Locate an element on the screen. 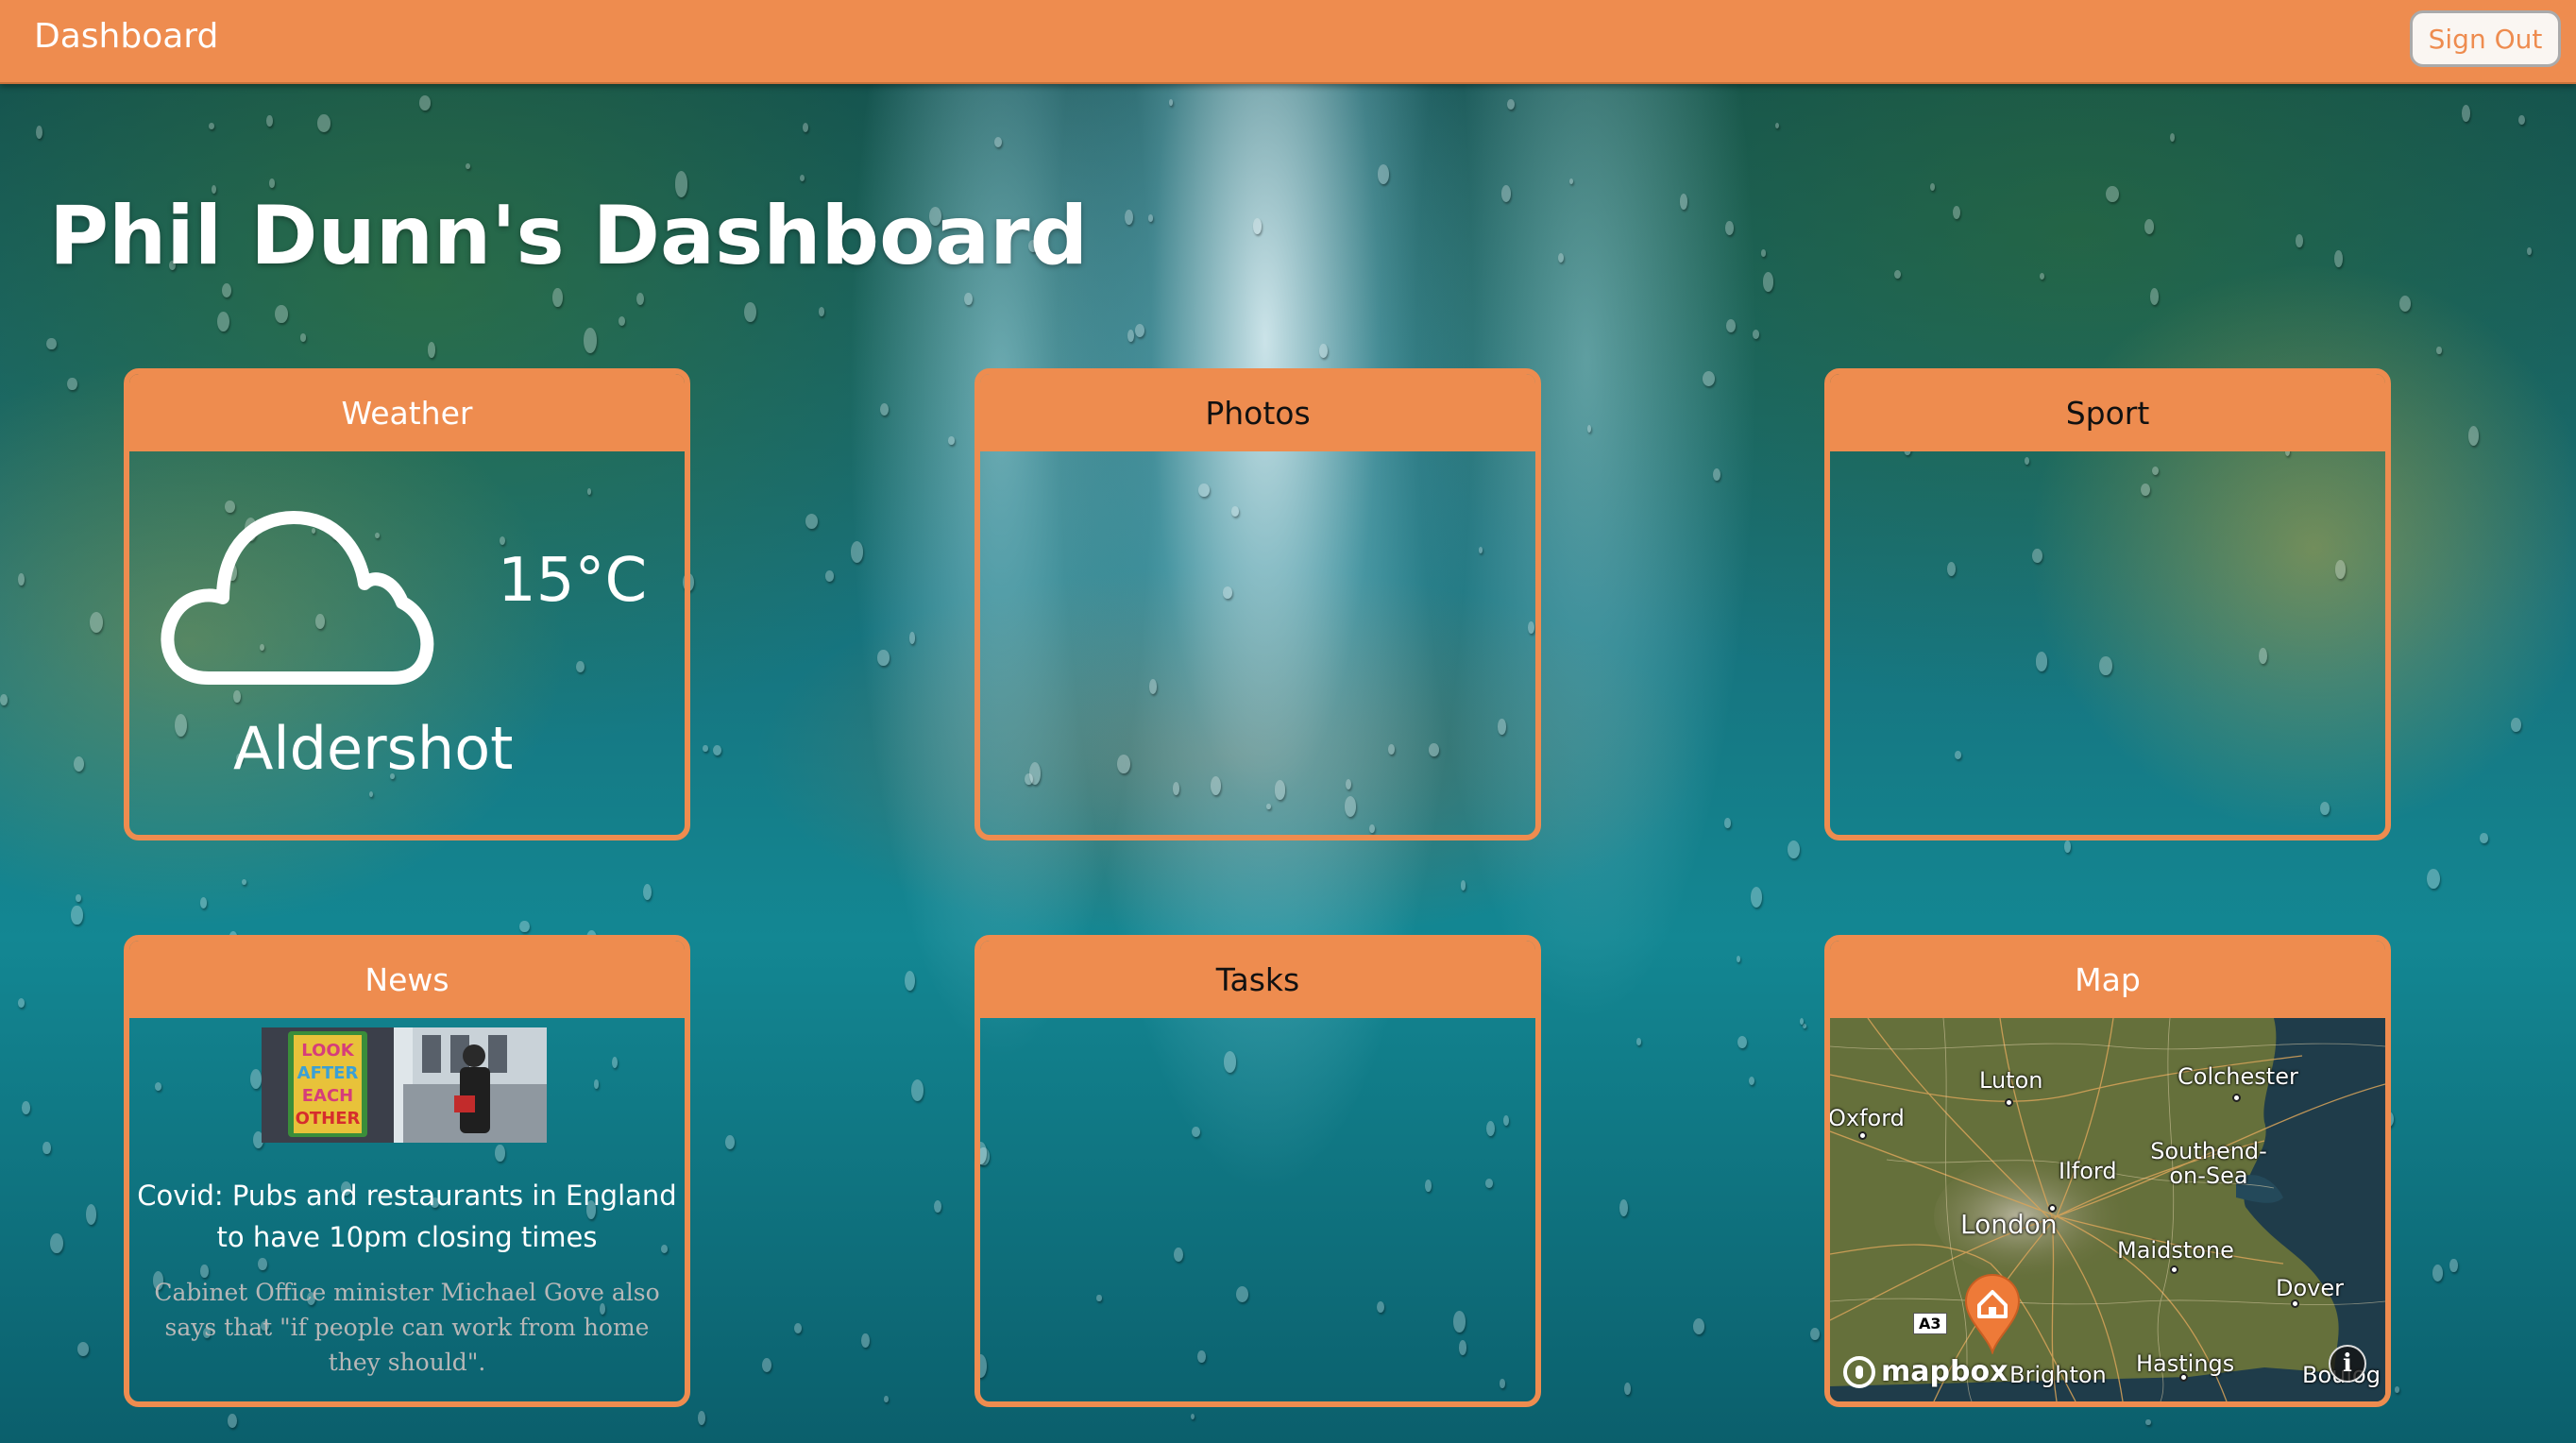 The image size is (2576, 1443). map-place-label: Hastings is located at coordinates (2185, 1363).